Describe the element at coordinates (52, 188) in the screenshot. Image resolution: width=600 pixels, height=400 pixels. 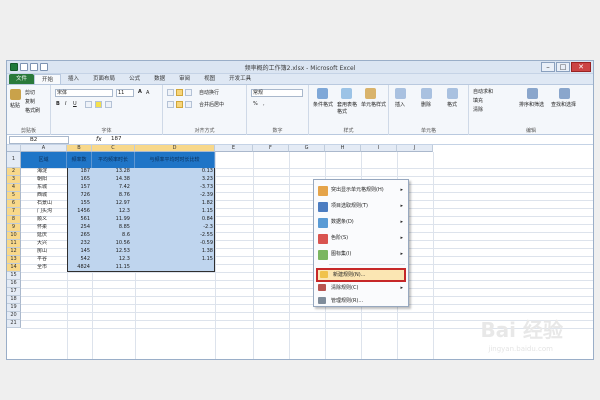
I see `table-cell: 东城` at that location.